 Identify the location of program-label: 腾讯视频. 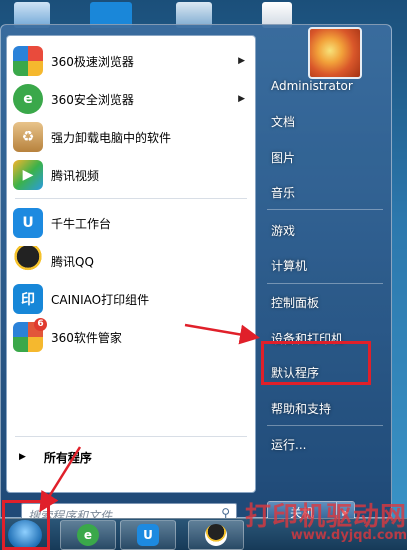
(75, 175).